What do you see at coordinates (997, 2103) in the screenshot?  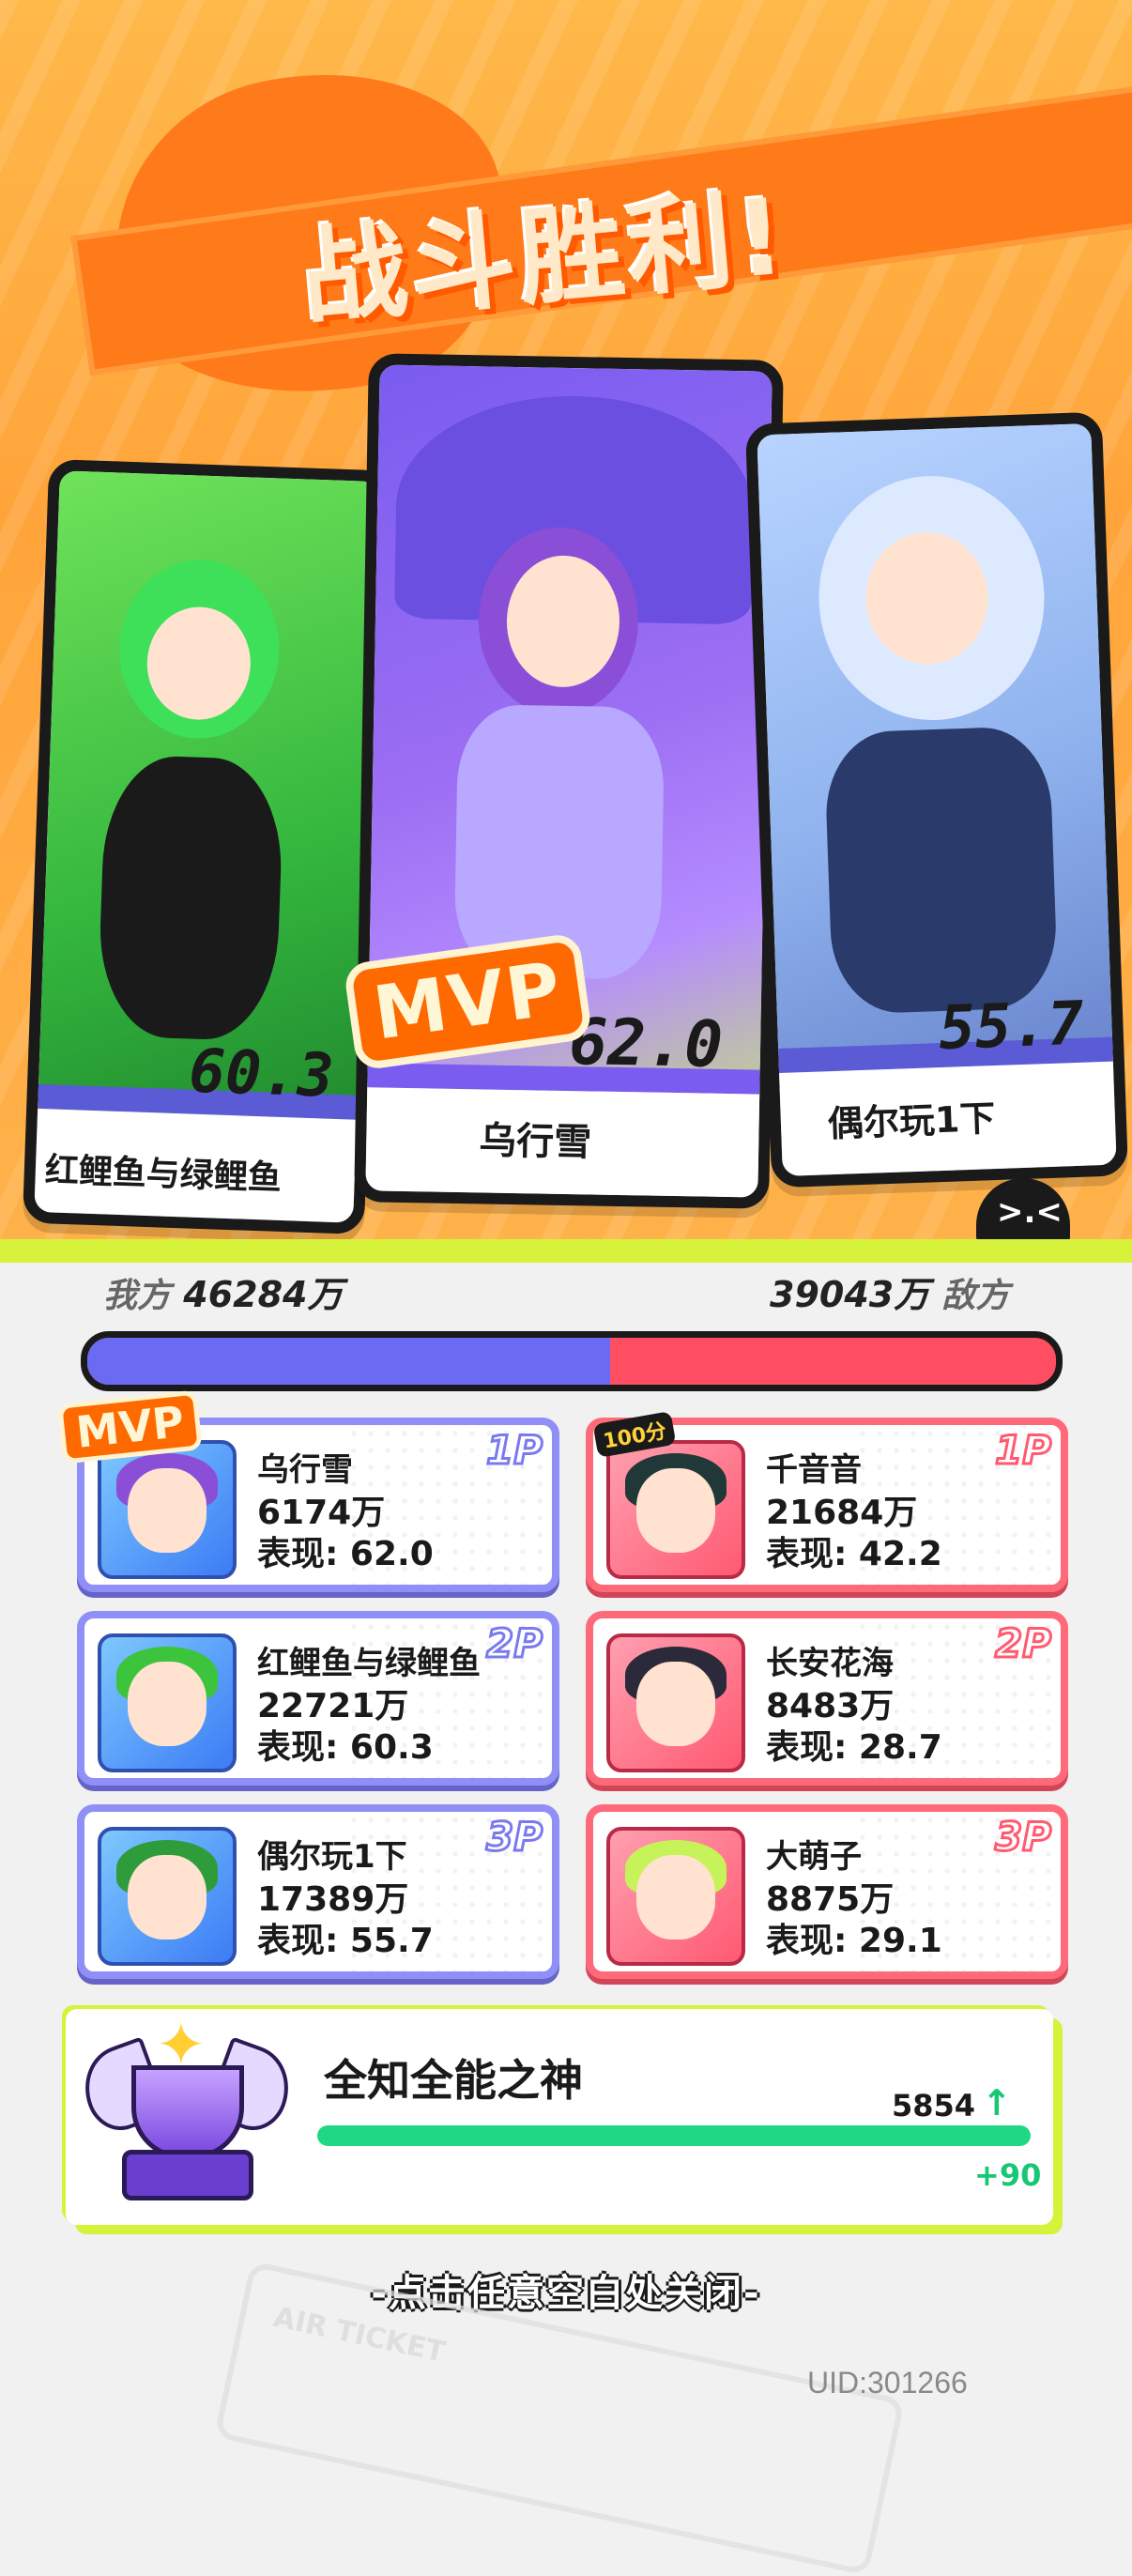 I see `arrow-up-icon: ↑` at bounding box center [997, 2103].